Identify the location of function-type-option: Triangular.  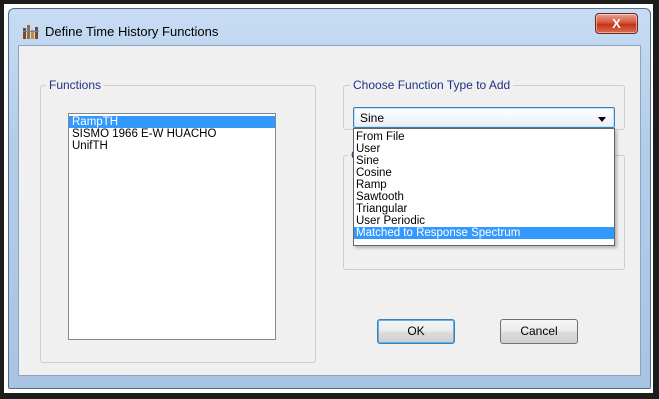
(484, 209).